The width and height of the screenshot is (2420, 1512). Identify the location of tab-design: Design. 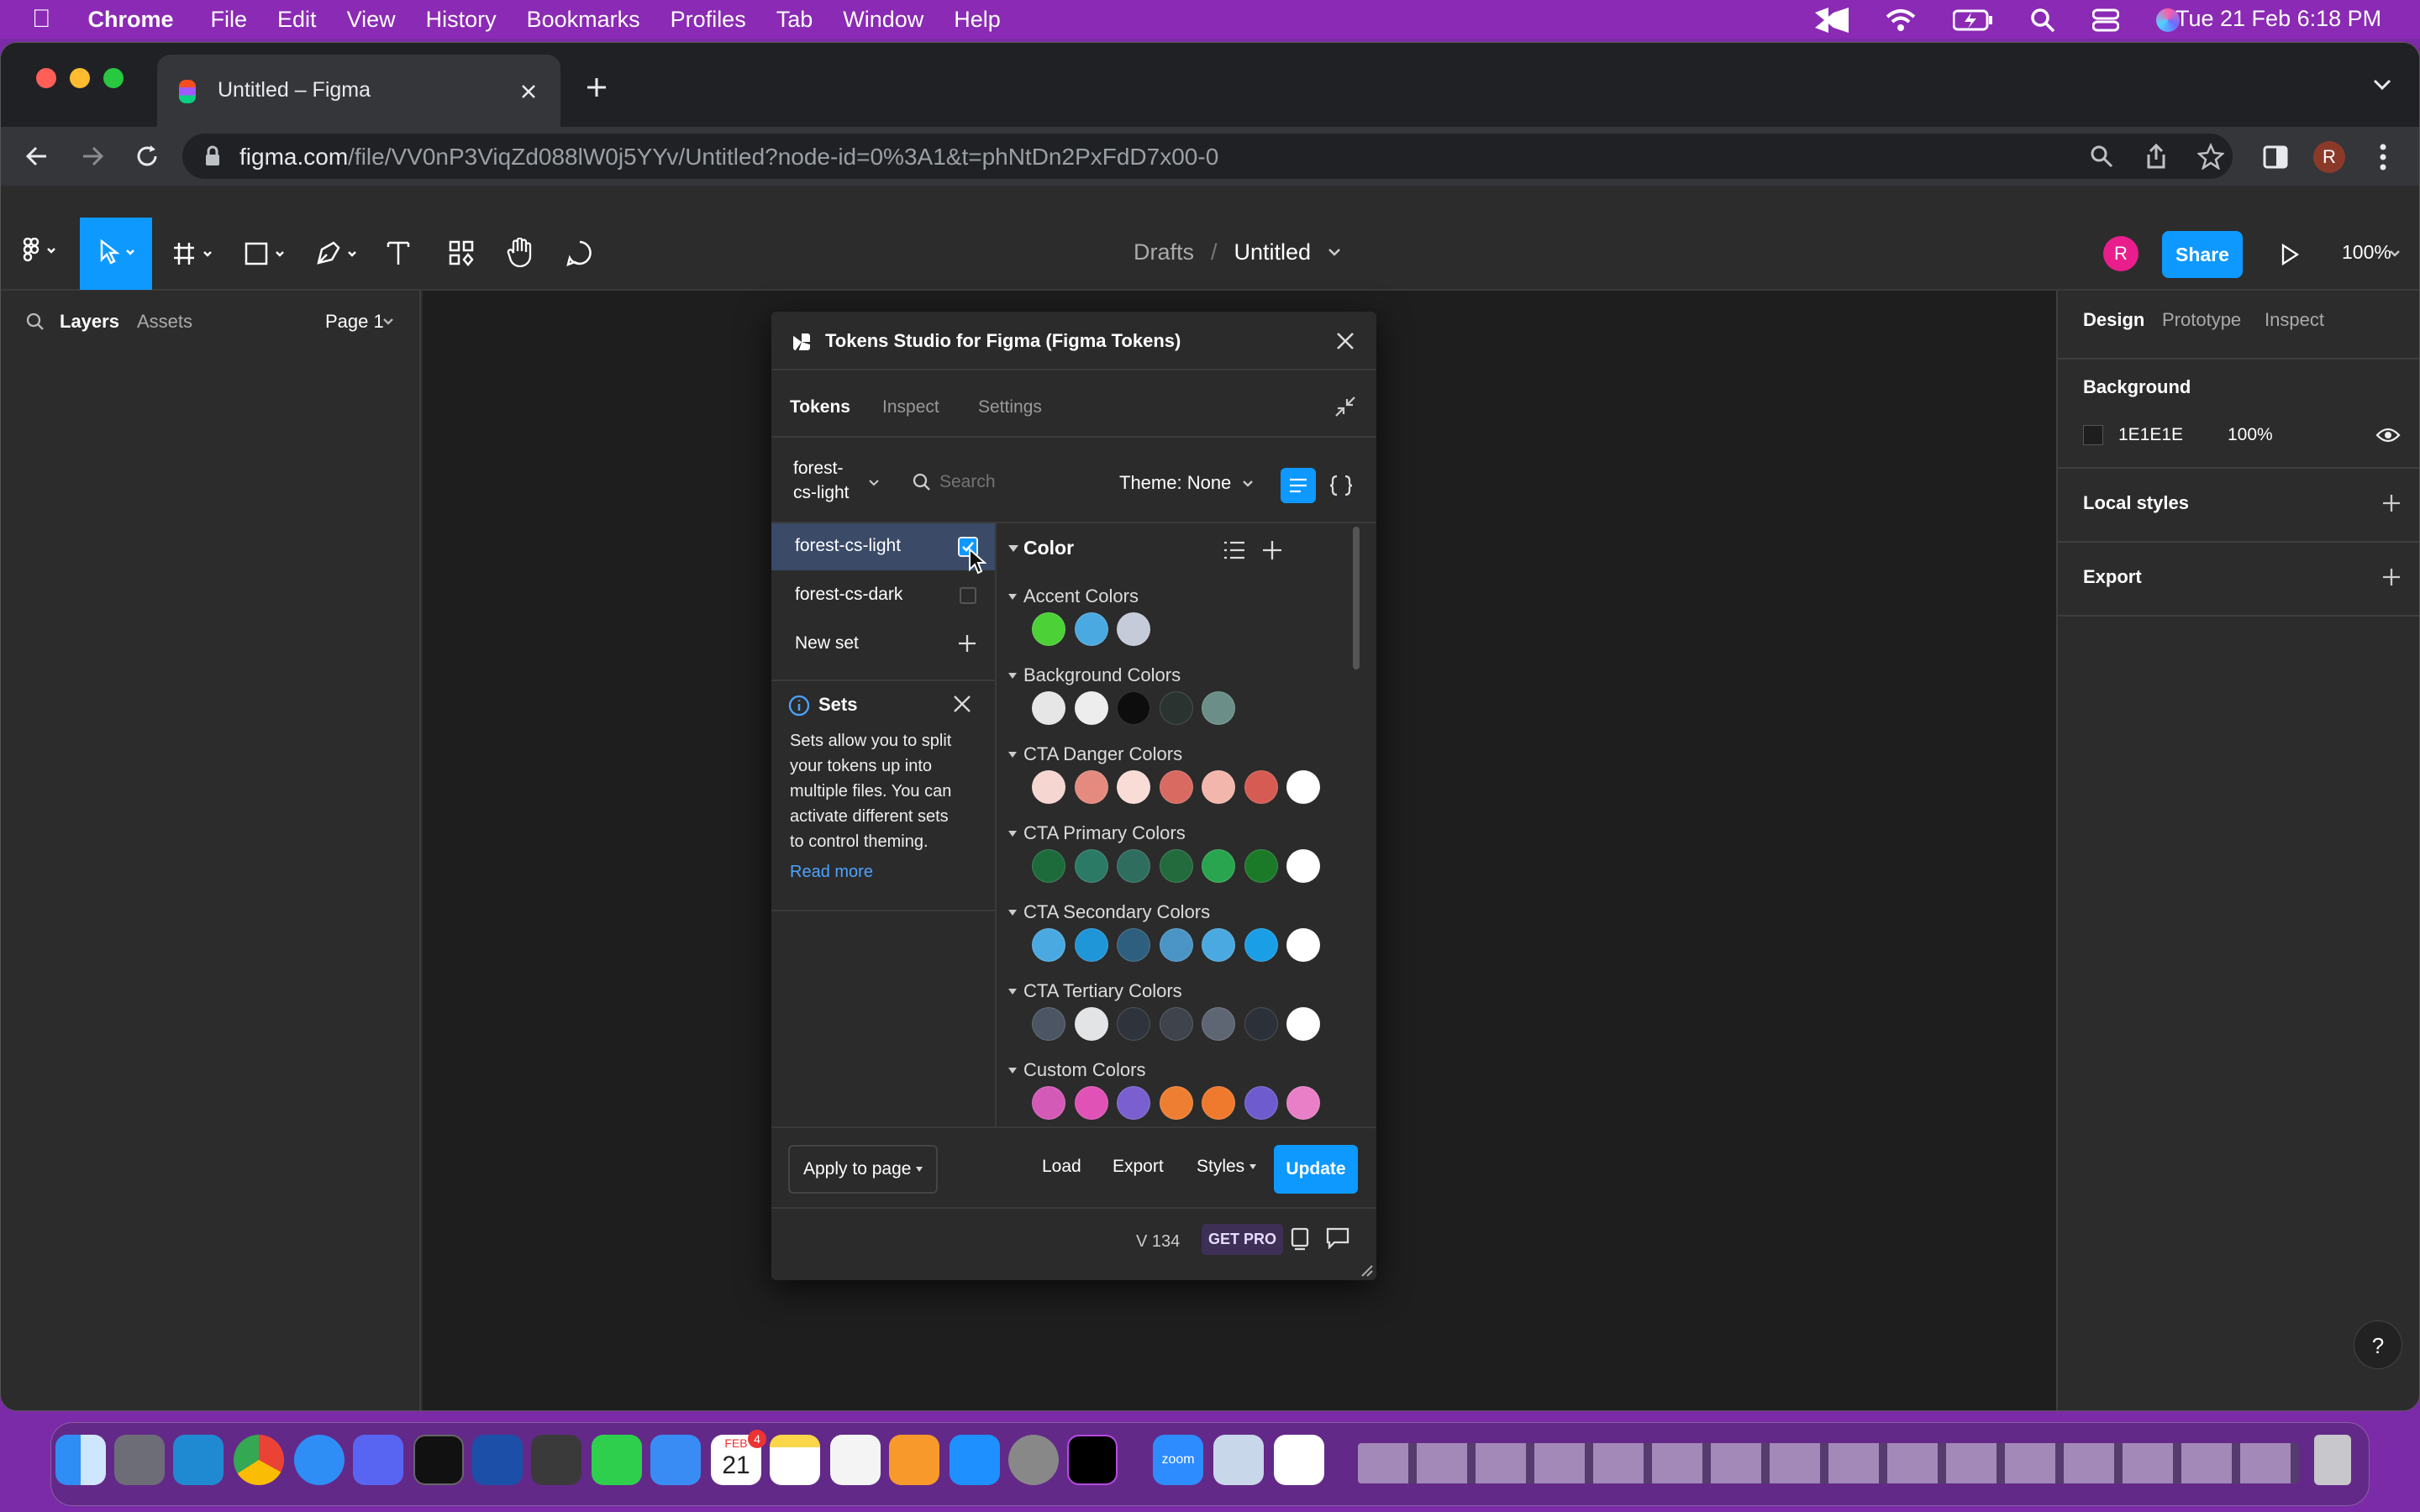
(2113, 320).